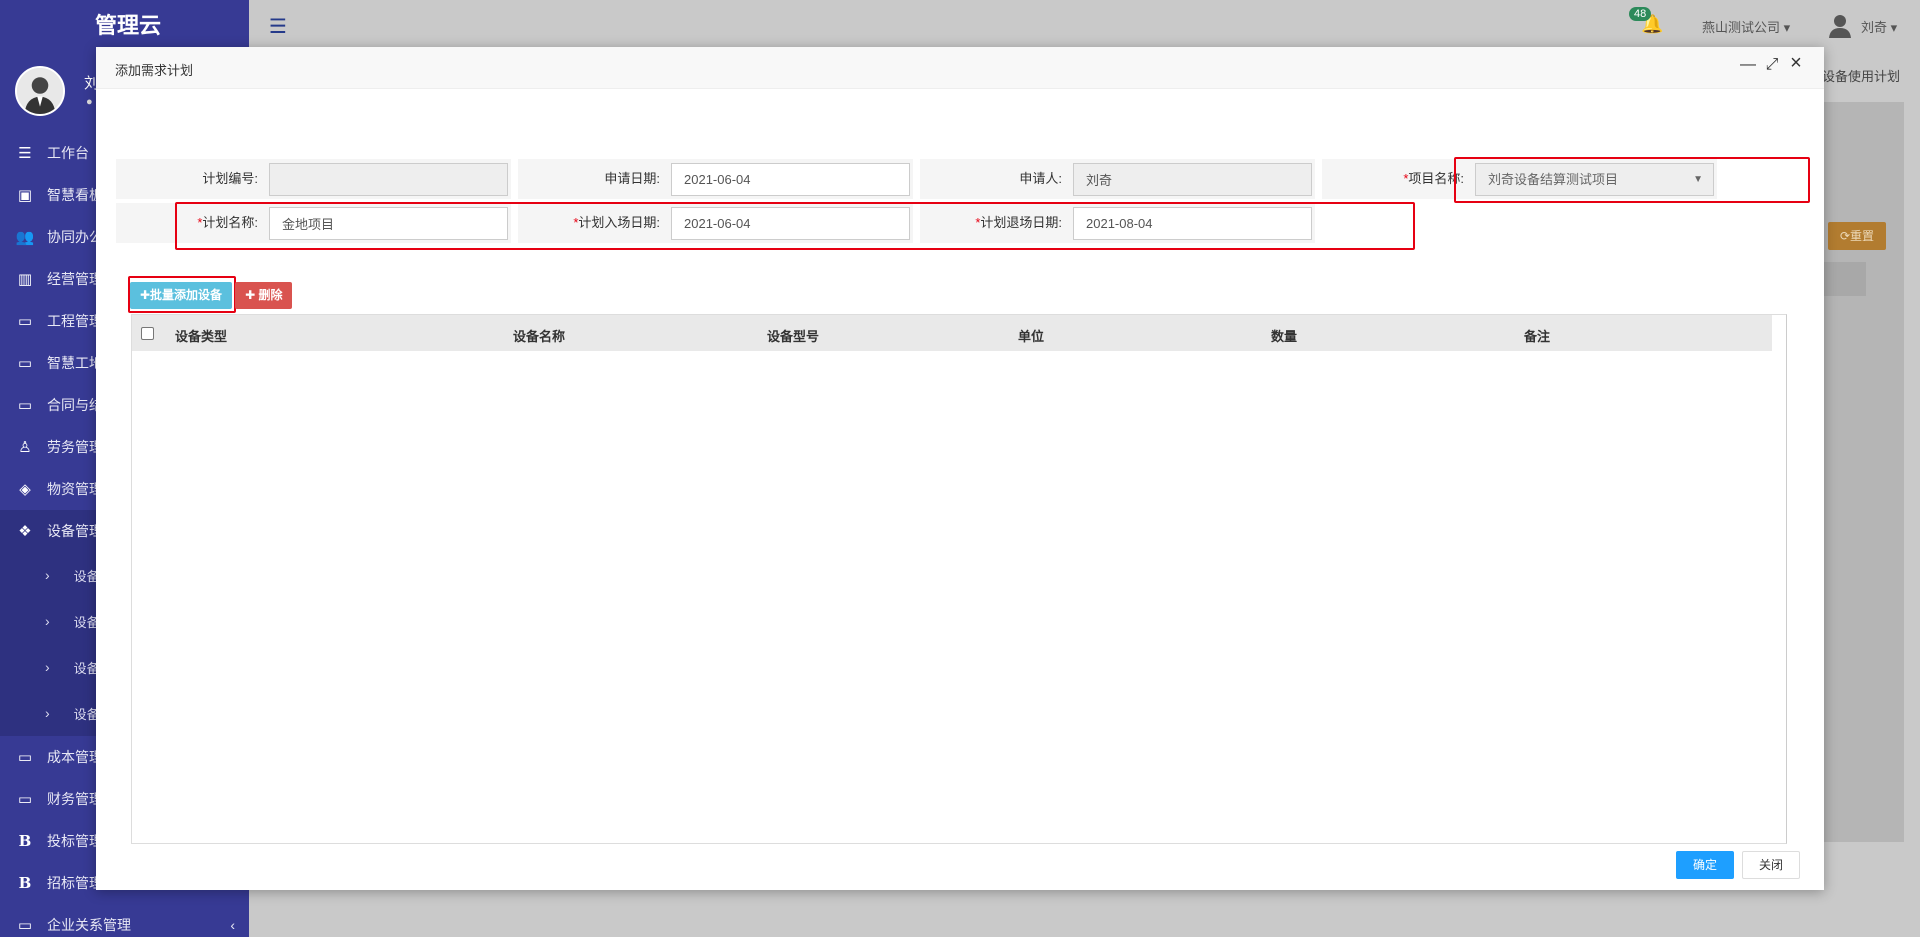 This screenshot has width=1920, height=937. Describe the element at coordinates (1796, 63) in the screenshot. I see `close-icon: ×` at that location.